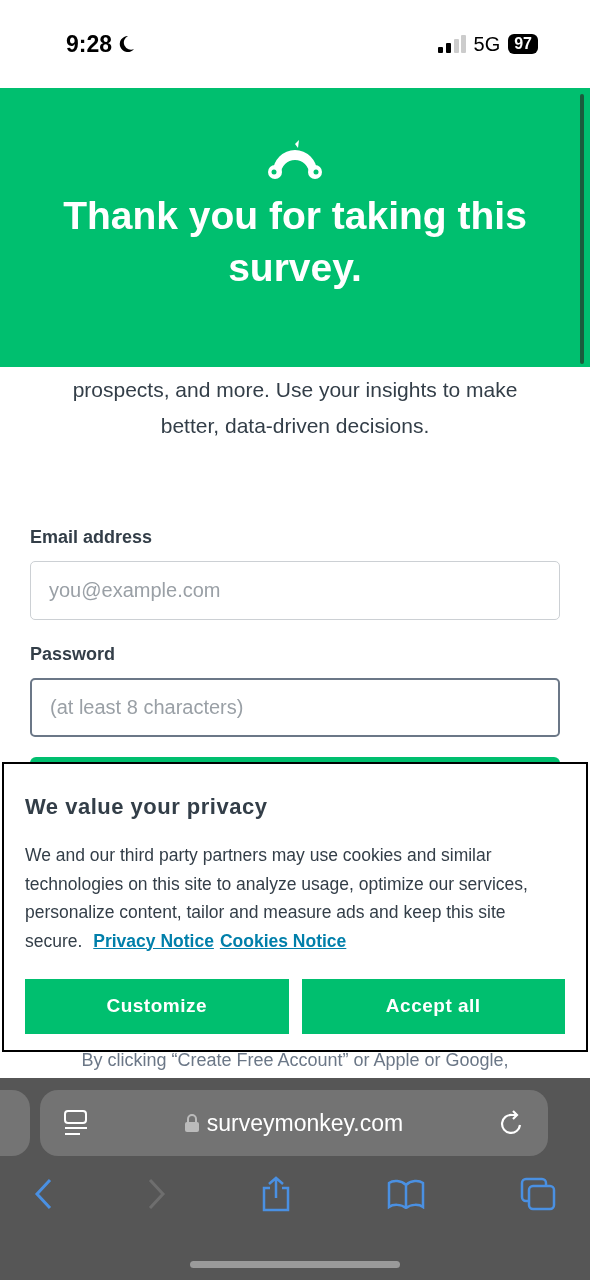 The height and width of the screenshot is (1280, 590). What do you see at coordinates (305, 1123) in the screenshot?
I see `url-text: surveymonkey.com` at bounding box center [305, 1123].